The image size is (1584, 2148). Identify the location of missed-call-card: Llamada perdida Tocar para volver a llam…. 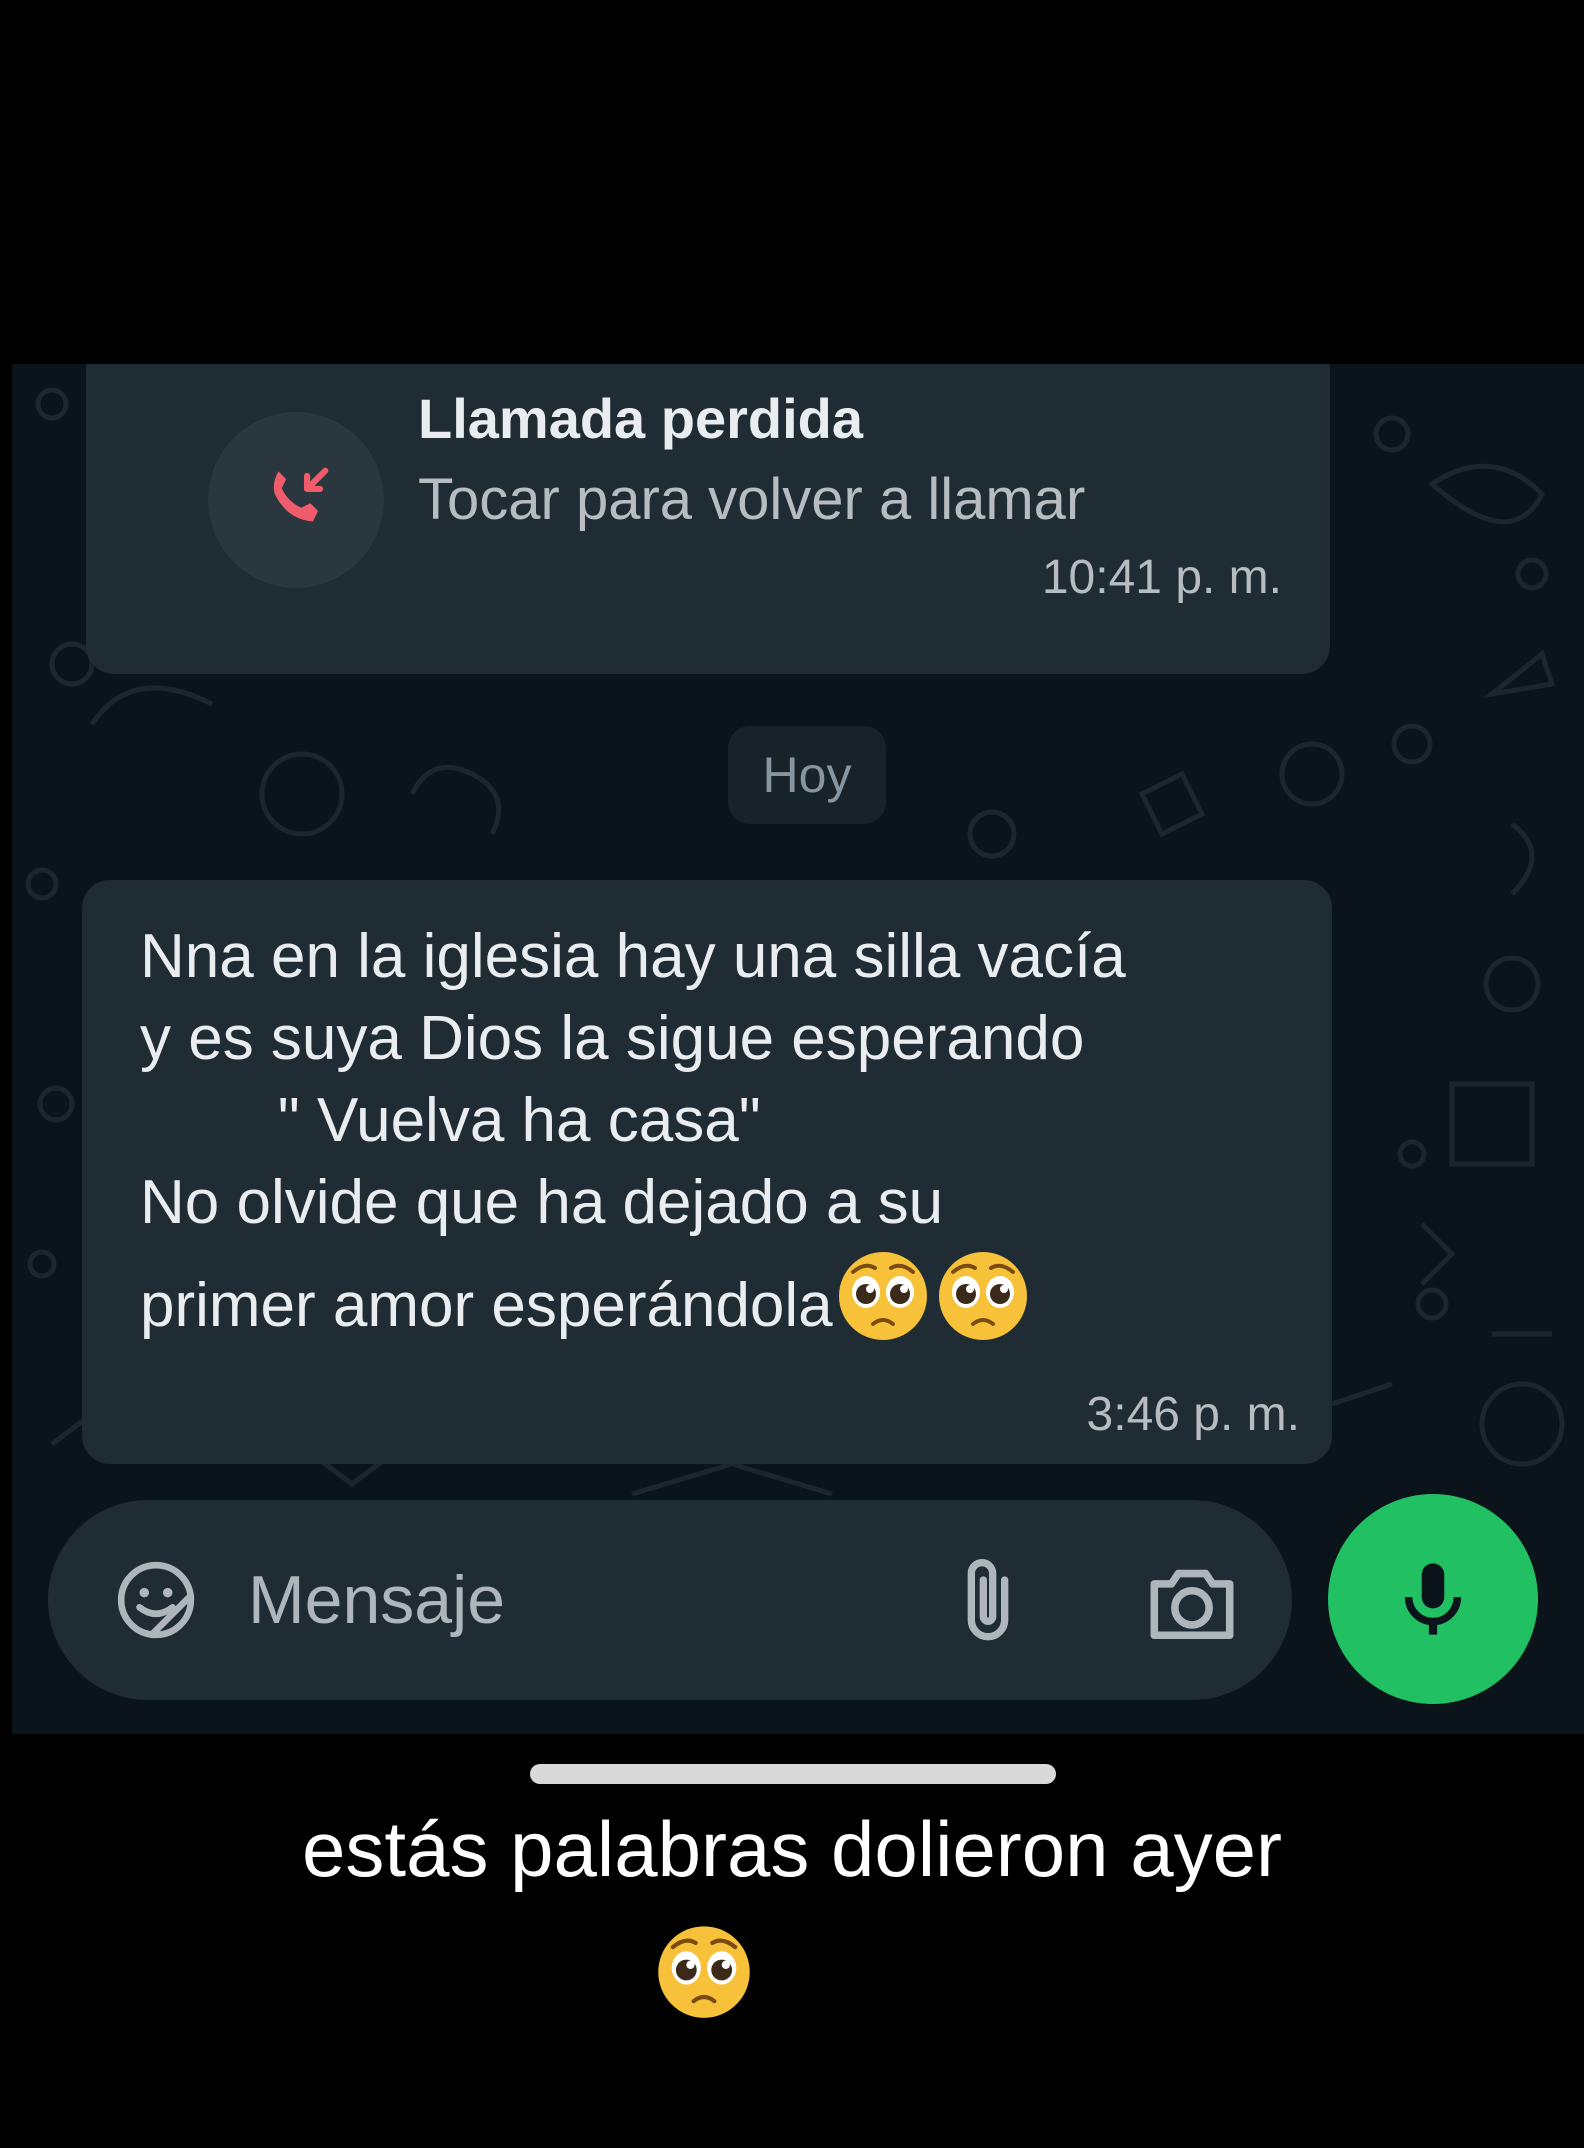
(708, 519).